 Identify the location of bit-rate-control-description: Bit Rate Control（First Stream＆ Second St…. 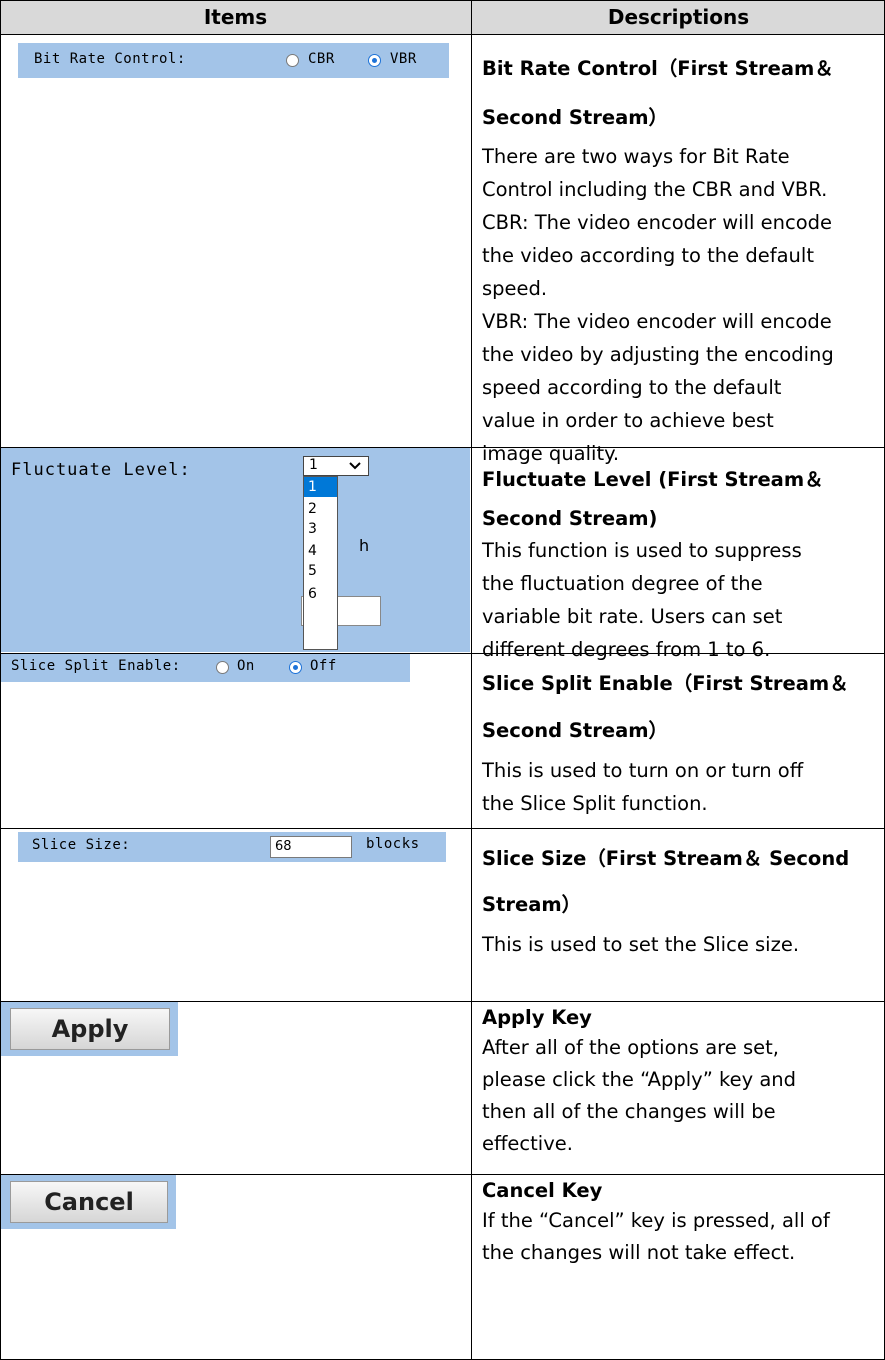
(680, 256).